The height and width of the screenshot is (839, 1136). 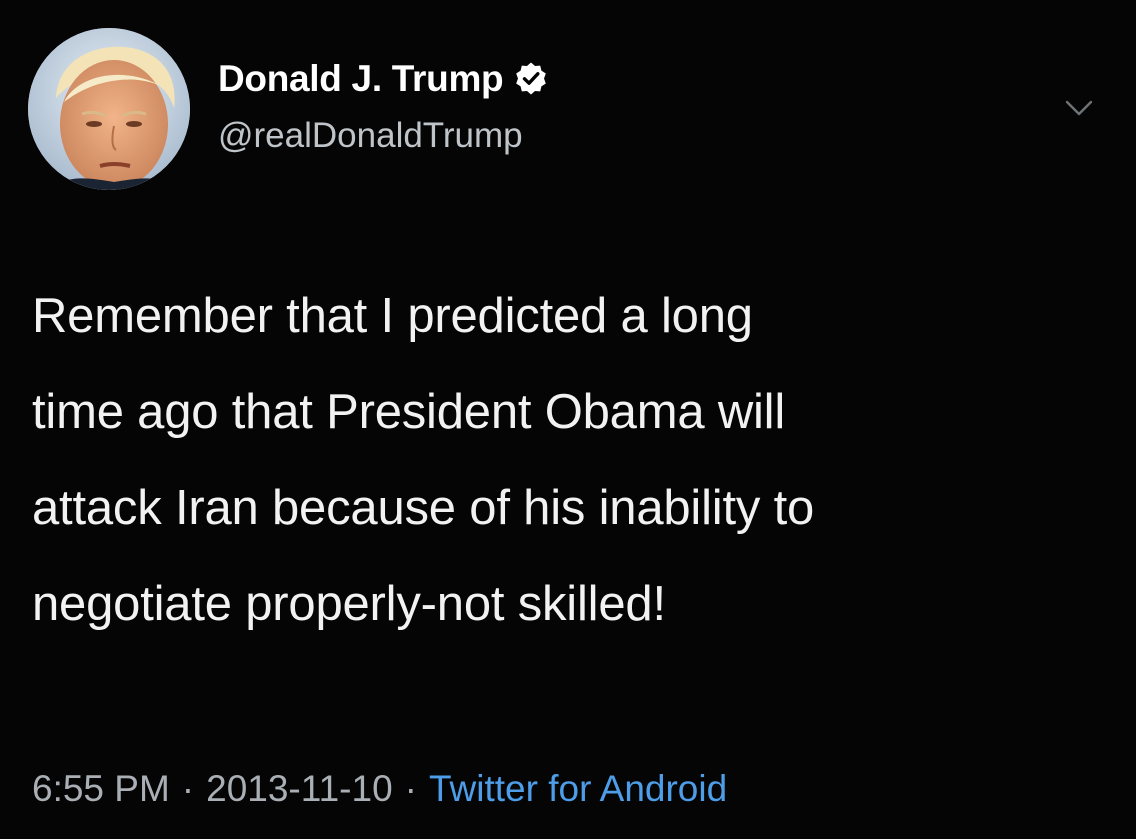 I want to click on tweet-text-line: Remember that I predicted a long, so click(x=392, y=316).